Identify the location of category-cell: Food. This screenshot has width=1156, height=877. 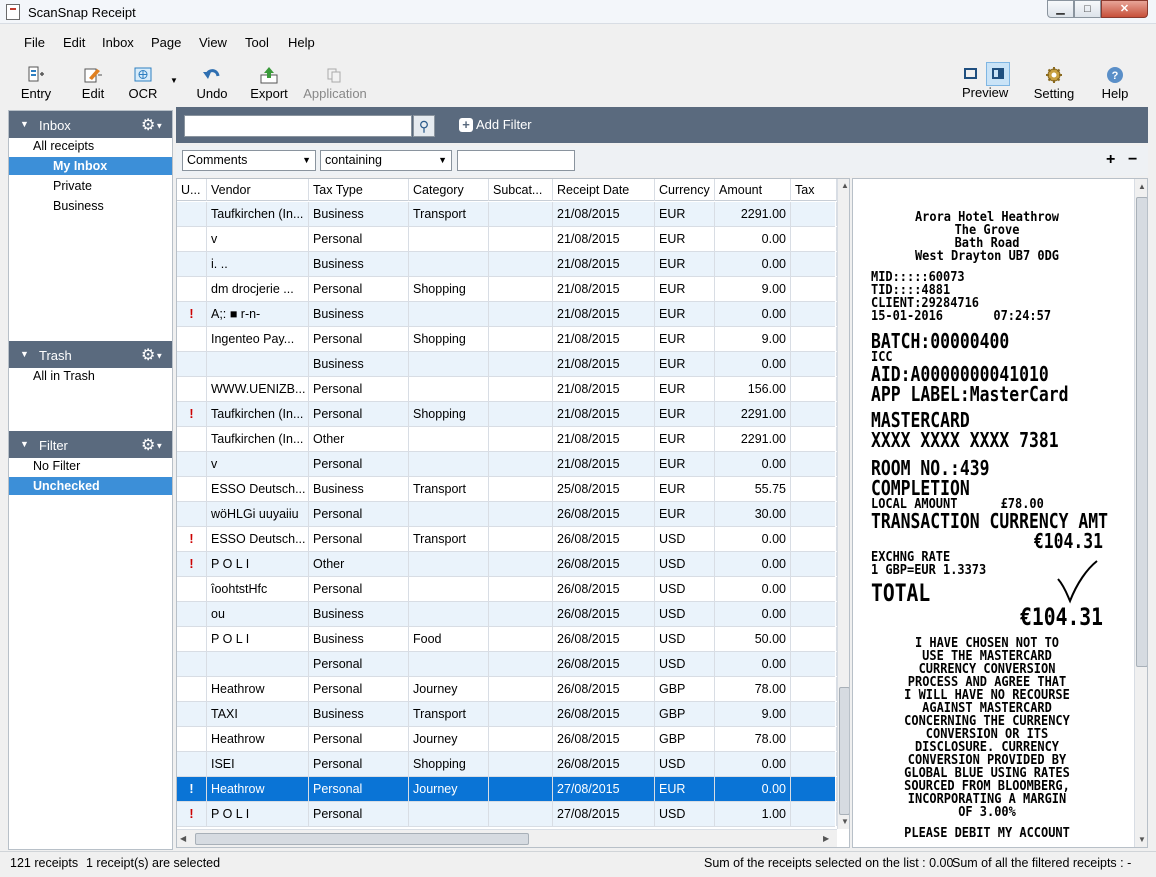
(449, 639).